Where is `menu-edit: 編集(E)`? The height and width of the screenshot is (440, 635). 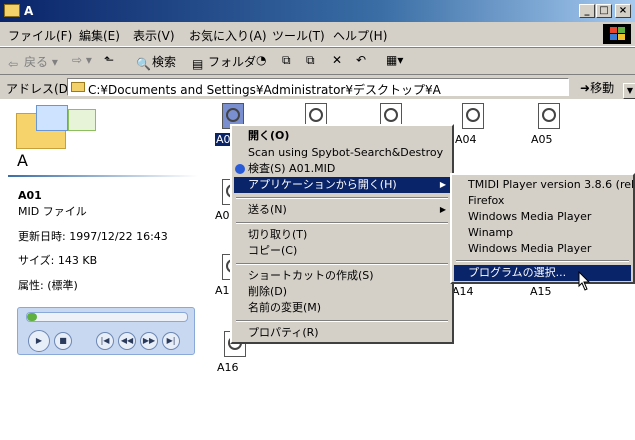 menu-edit: 編集(E) is located at coordinates (99, 35).